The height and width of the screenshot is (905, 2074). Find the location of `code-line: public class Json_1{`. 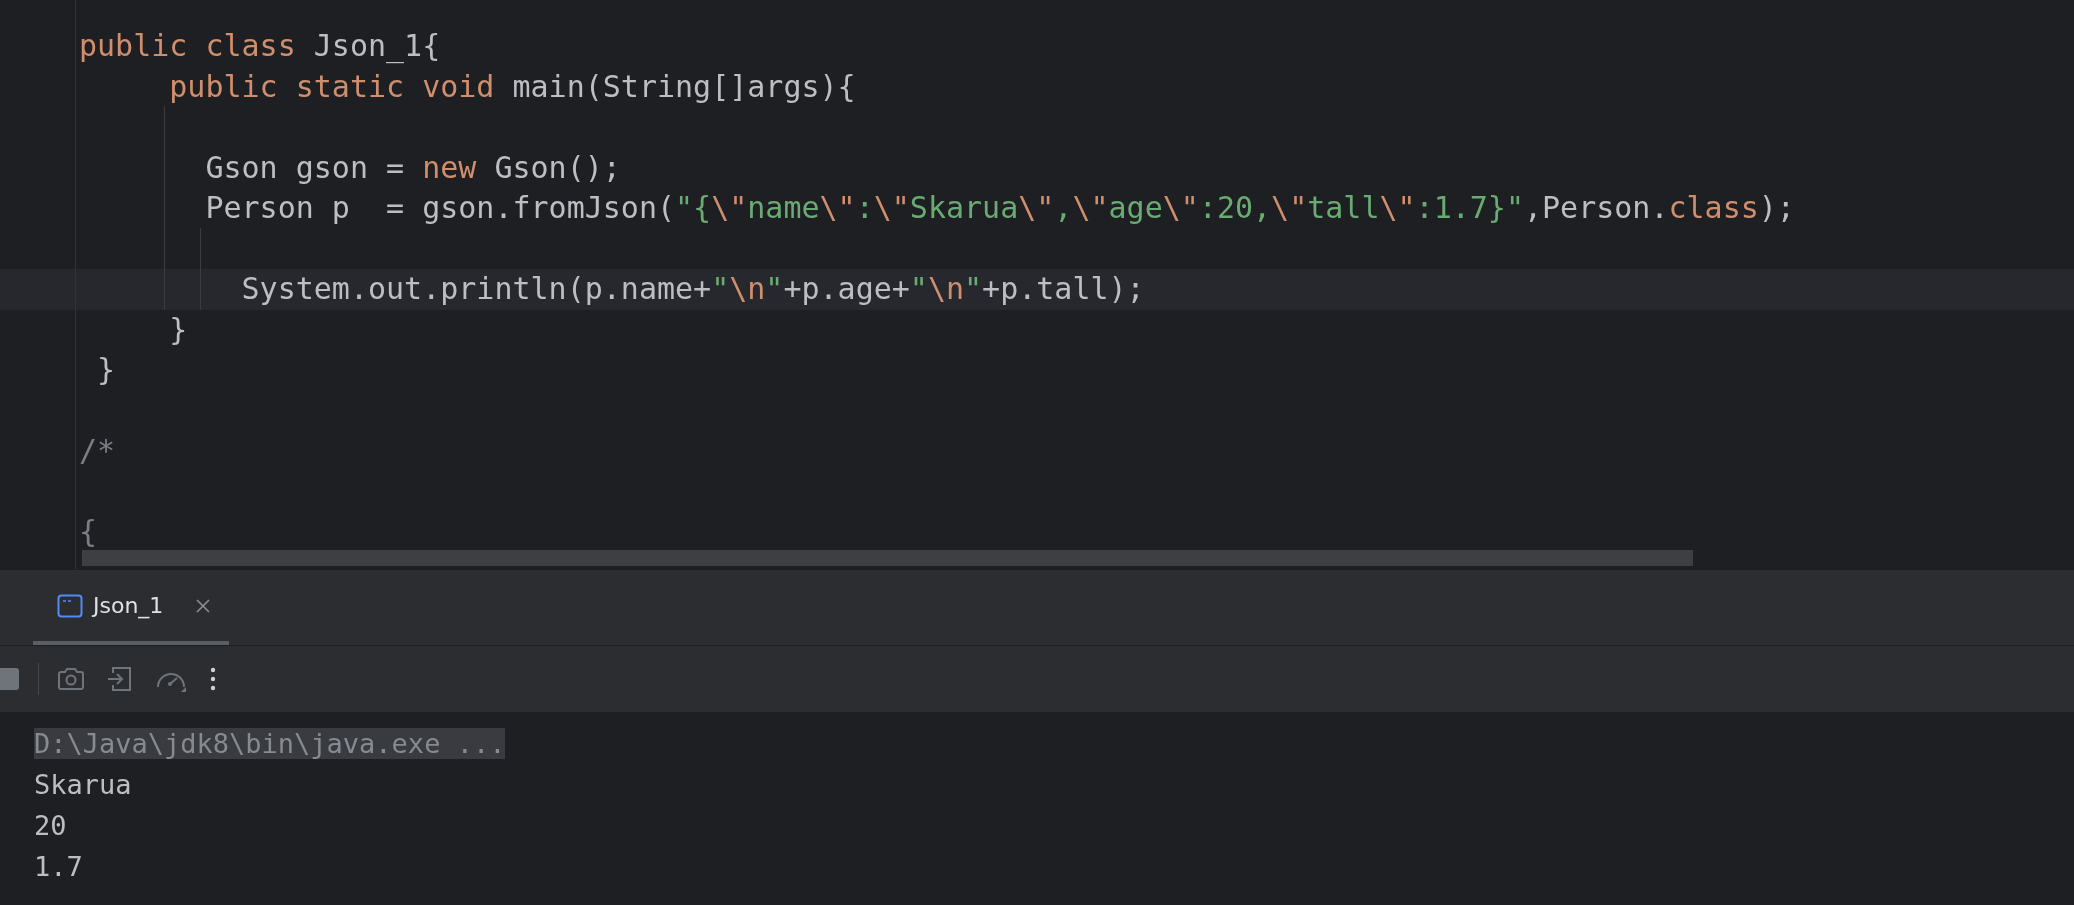

code-line: public class Json_1{ is located at coordinates (260, 46).